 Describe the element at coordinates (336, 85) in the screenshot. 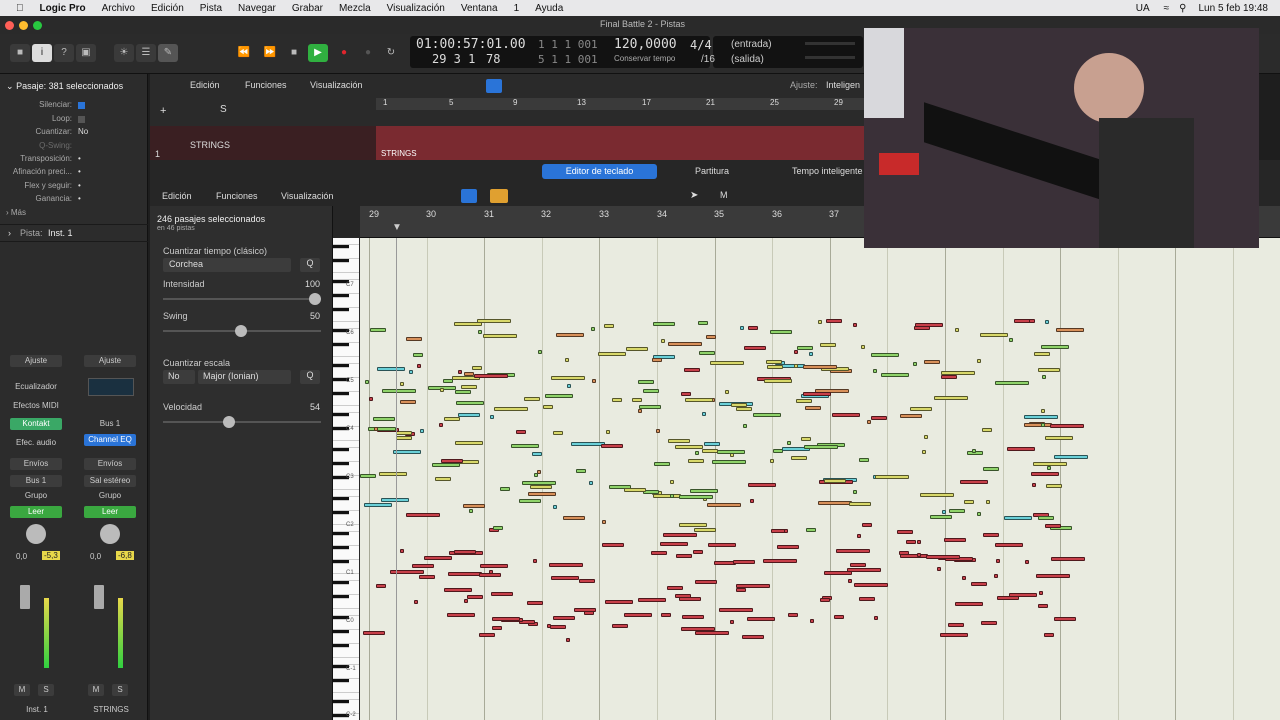

I see `tracks-menu-view: Visualización` at that location.